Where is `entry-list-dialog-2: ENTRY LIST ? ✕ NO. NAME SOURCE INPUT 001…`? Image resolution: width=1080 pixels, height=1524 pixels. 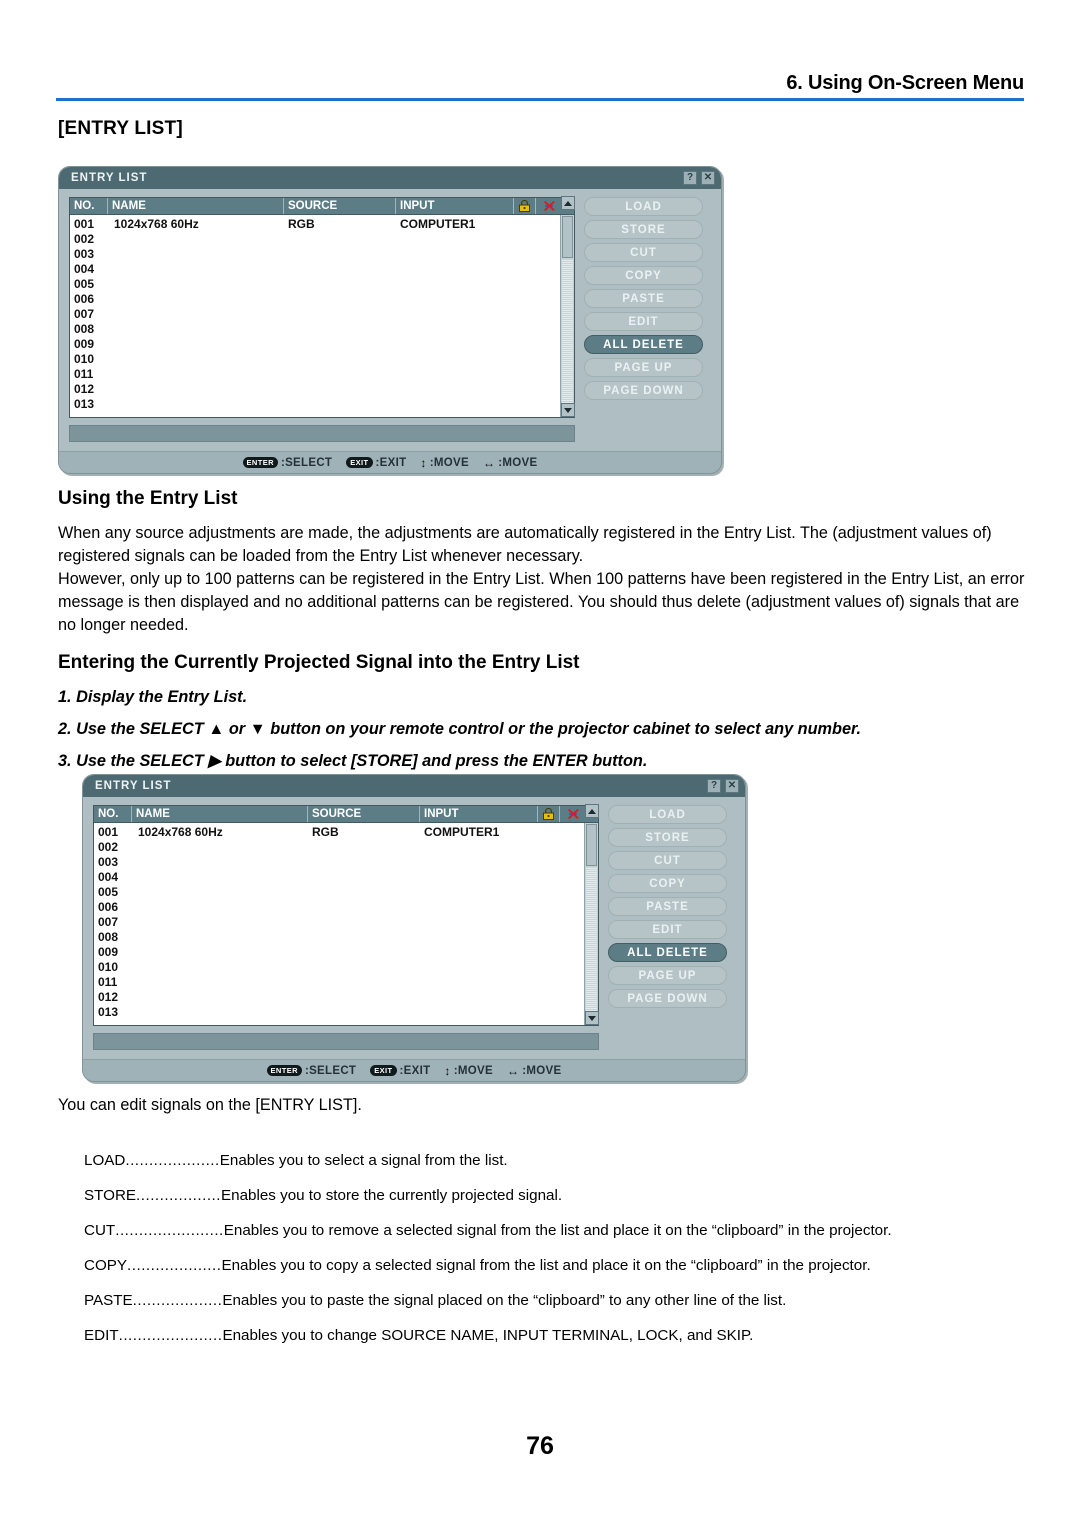 entry-list-dialog-2: ENTRY LIST ? ✕ NO. NAME SOURCE INPUT 001… is located at coordinates (414, 928).